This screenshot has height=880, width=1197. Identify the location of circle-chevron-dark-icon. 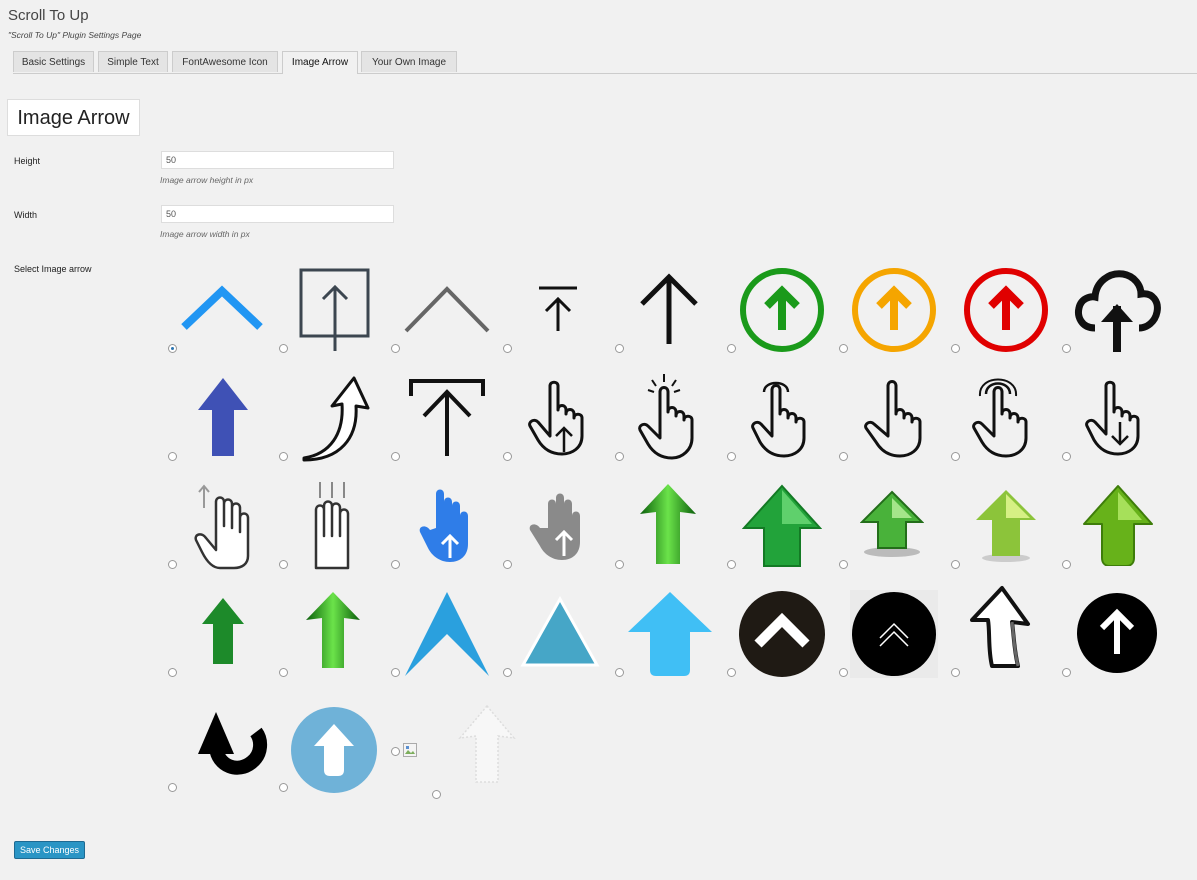
(782, 634).